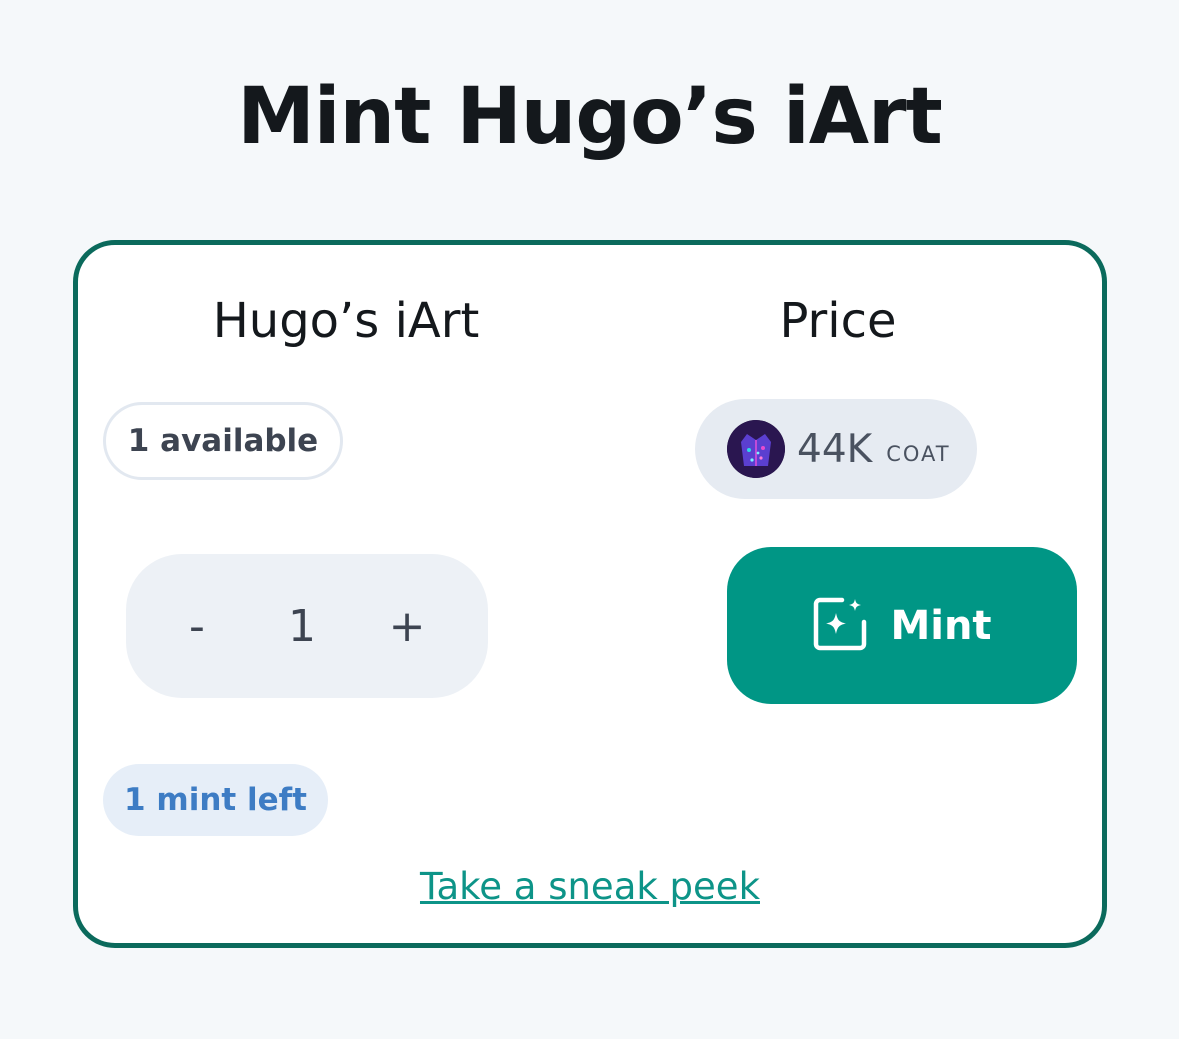 The width and height of the screenshot is (1179, 1039). What do you see at coordinates (590, 117) in the screenshot?
I see `page-title: Mint Hugo’s iArt` at bounding box center [590, 117].